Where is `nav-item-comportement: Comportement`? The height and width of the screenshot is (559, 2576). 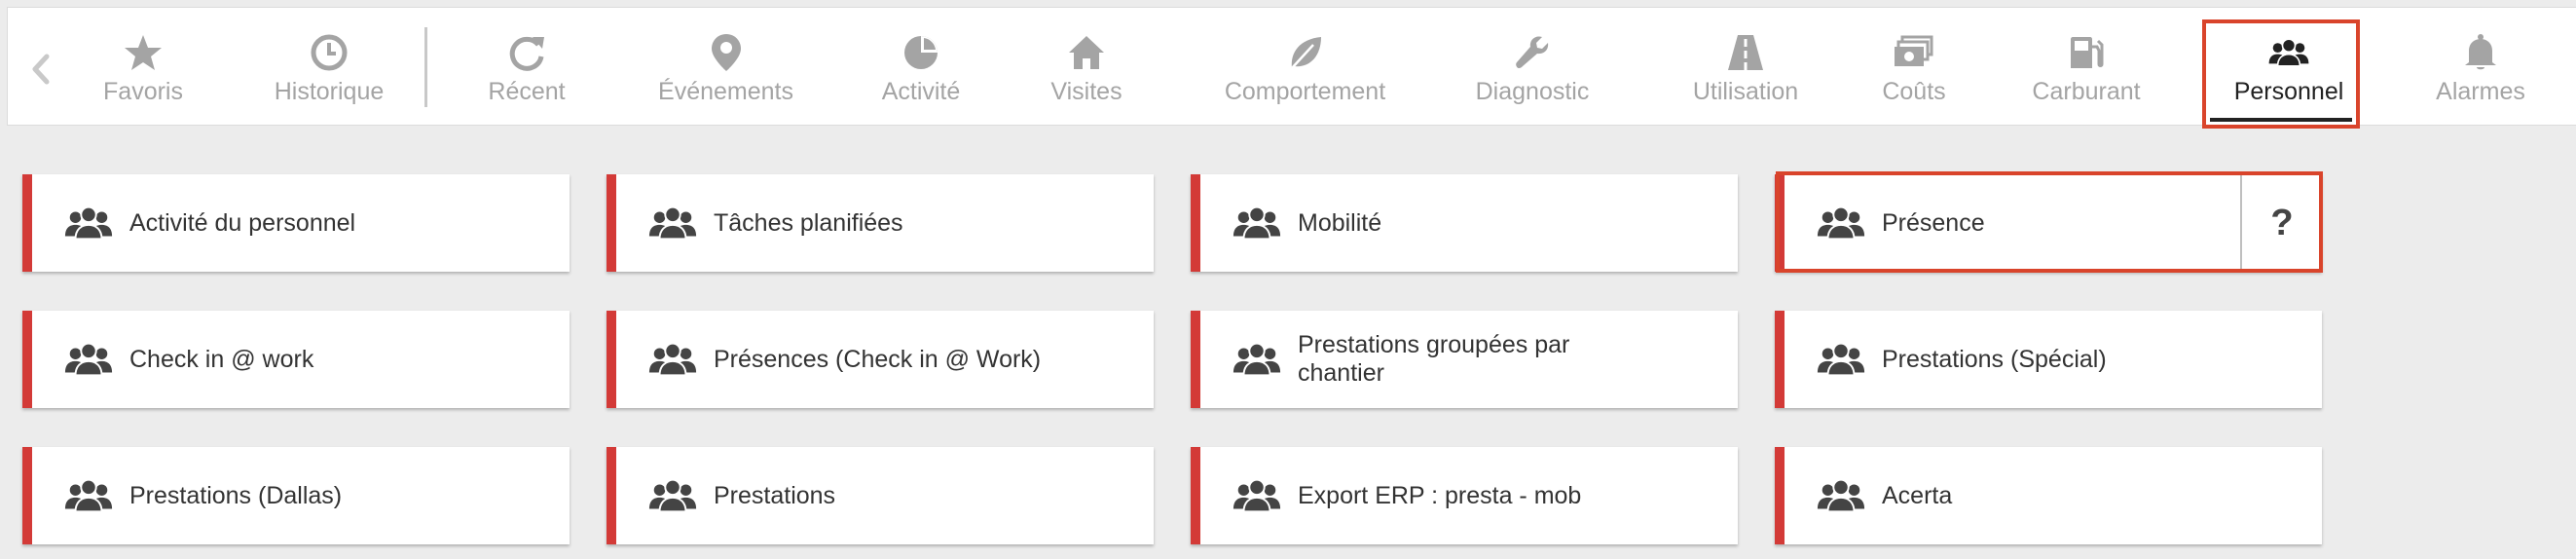 nav-item-comportement: Comportement is located at coordinates (1305, 66).